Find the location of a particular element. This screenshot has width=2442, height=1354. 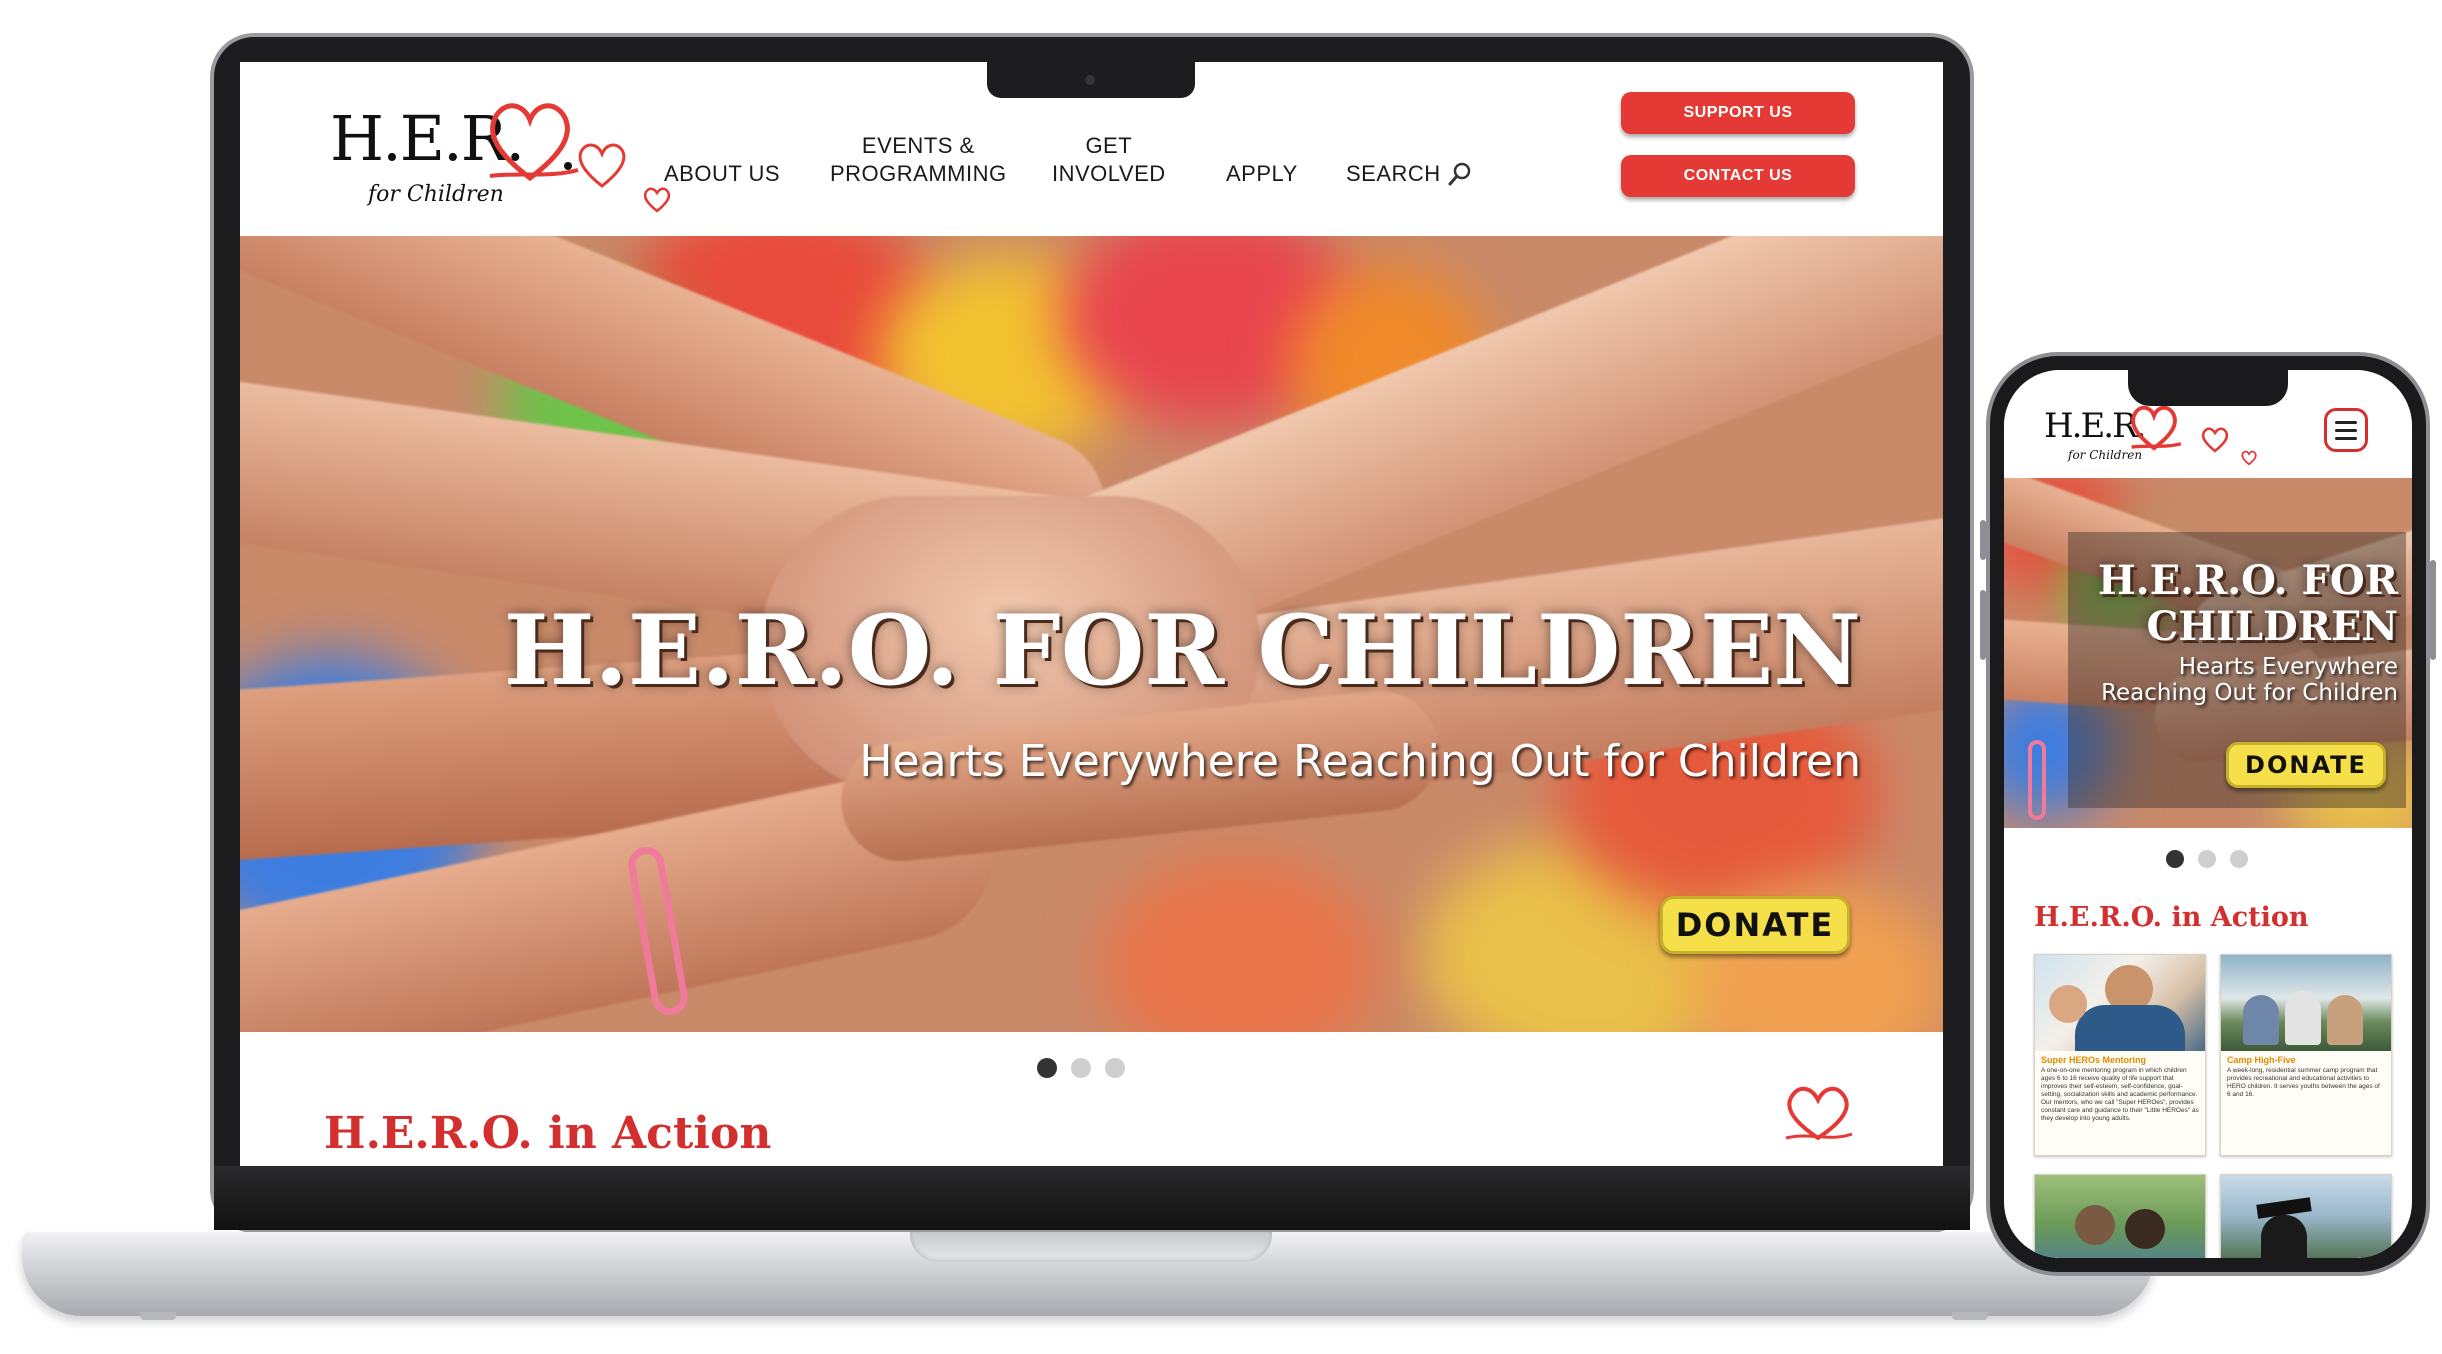

mobile-donate-button: DONATE is located at coordinates (2306, 765).